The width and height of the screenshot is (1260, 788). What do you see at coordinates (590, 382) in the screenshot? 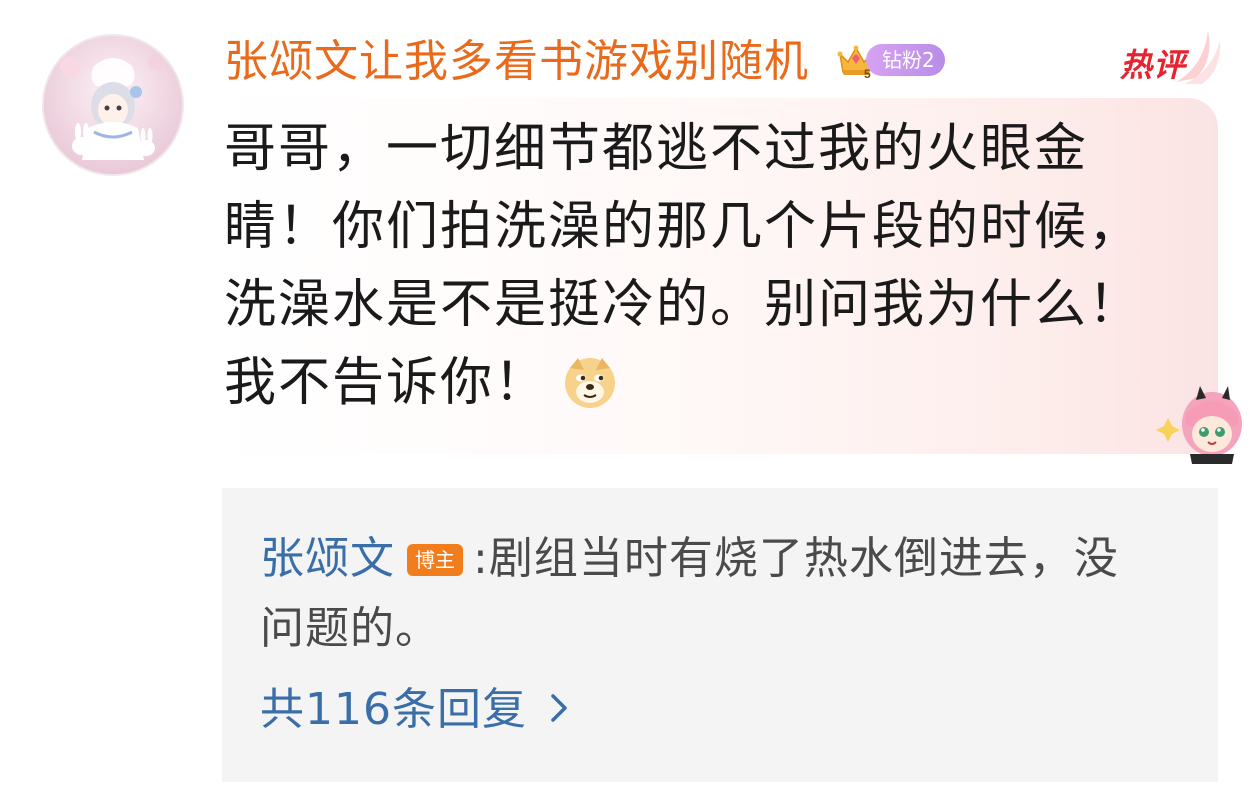
I see `doge-emoji` at bounding box center [590, 382].